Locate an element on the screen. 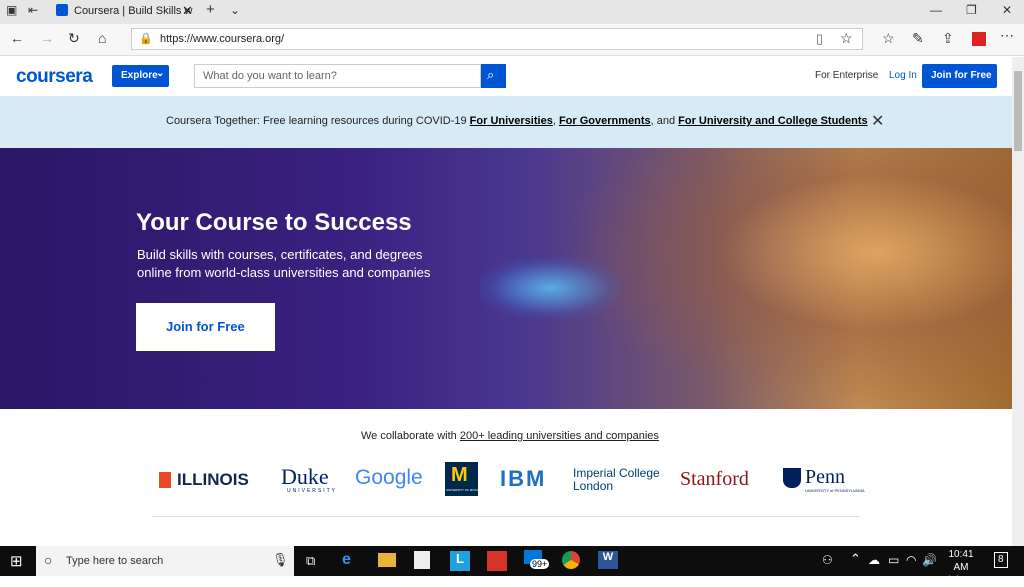  url-text: https://www.coursera.org/ is located at coordinates (222, 39).